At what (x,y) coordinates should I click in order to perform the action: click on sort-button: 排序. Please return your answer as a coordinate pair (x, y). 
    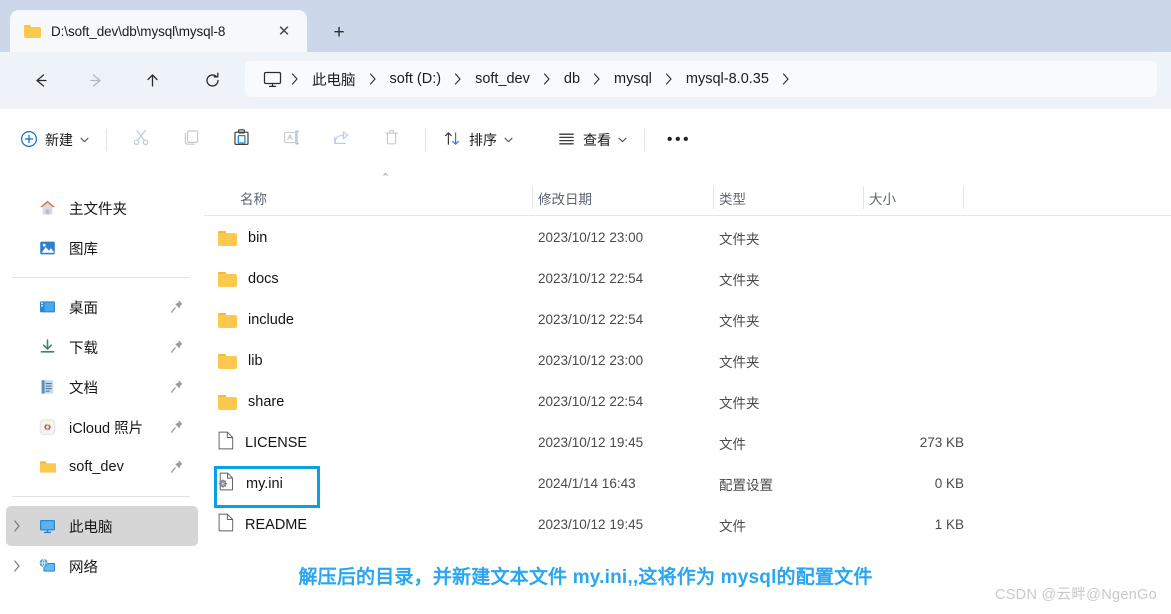
    Looking at the image, I should click on (478, 140).